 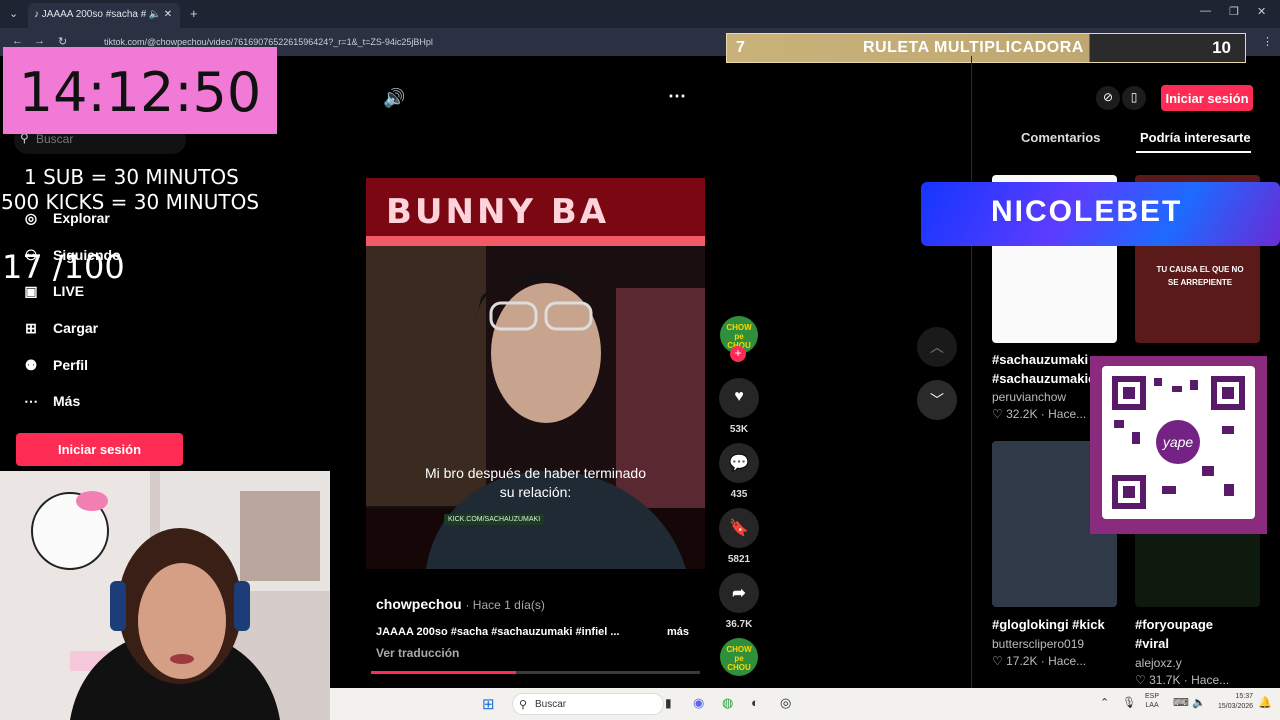 What do you see at coordinates (194, 13) in the screenshot?
I see `new-tab-icon: +` at bounding box center [194, 13].